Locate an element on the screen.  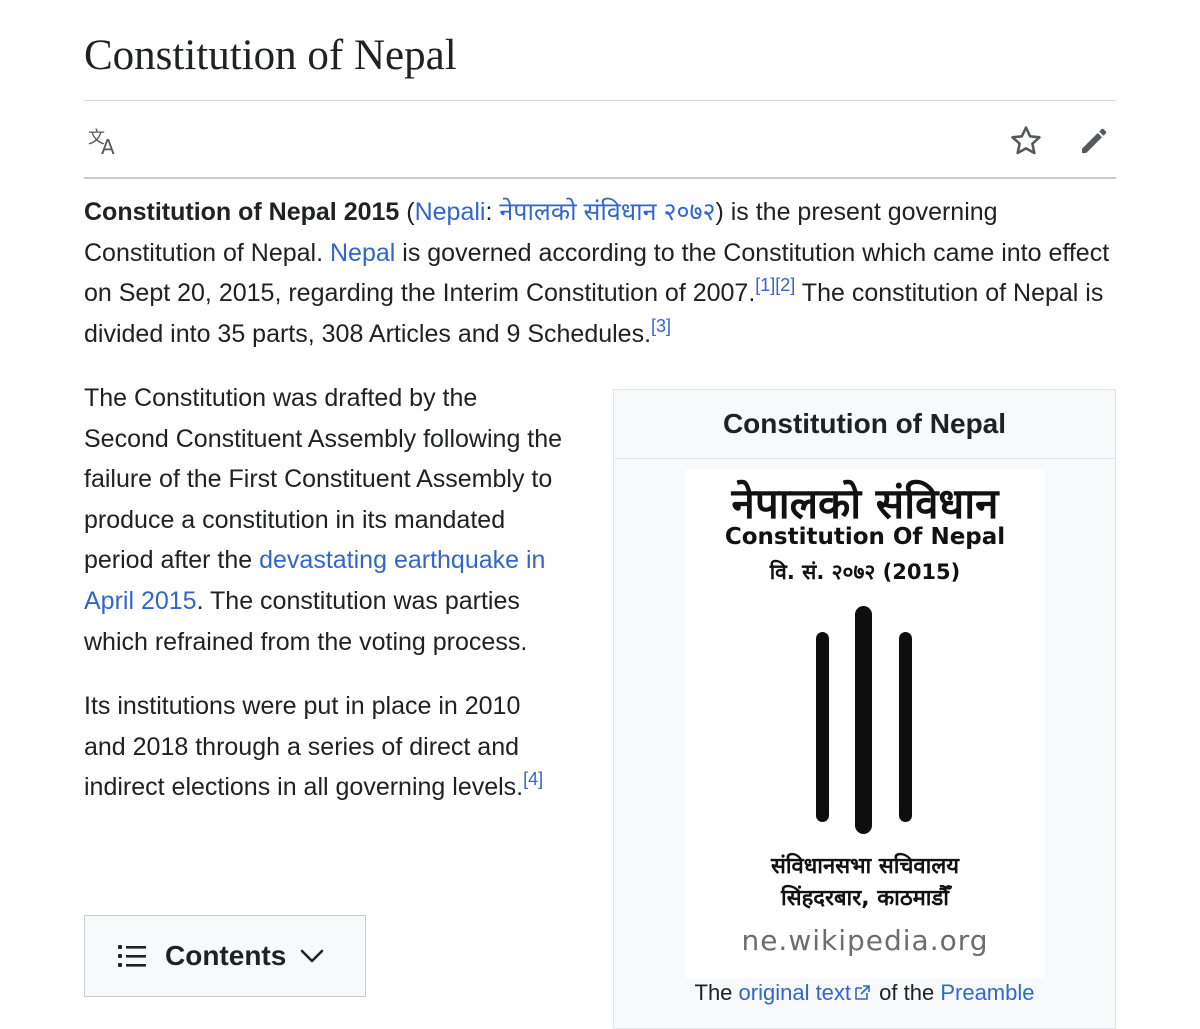
contents-label: Contents is located at coordinates (226, 955).